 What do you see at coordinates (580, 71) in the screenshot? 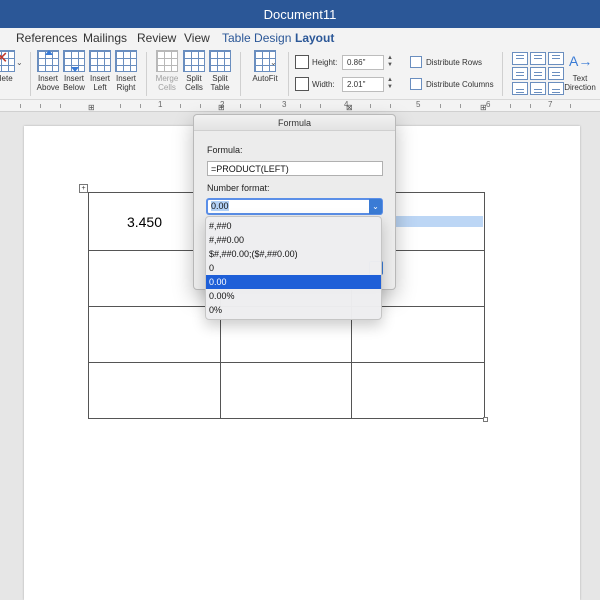
I see `text-direction-button: A→ Text Direction` at bounding box center [580, 71].